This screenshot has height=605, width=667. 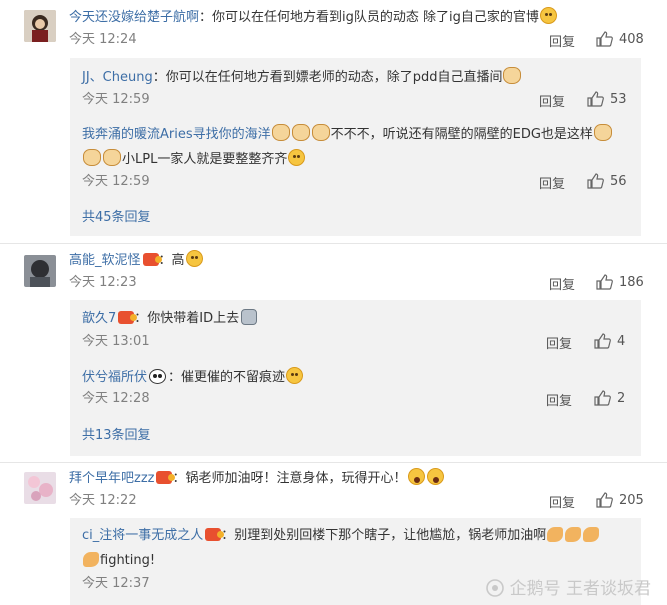 What do you see at coordinates (134, 17) in the screenshot?
I see `username-link: 今天还没嫁给楚子航啊` at bounding box center [134, 17].